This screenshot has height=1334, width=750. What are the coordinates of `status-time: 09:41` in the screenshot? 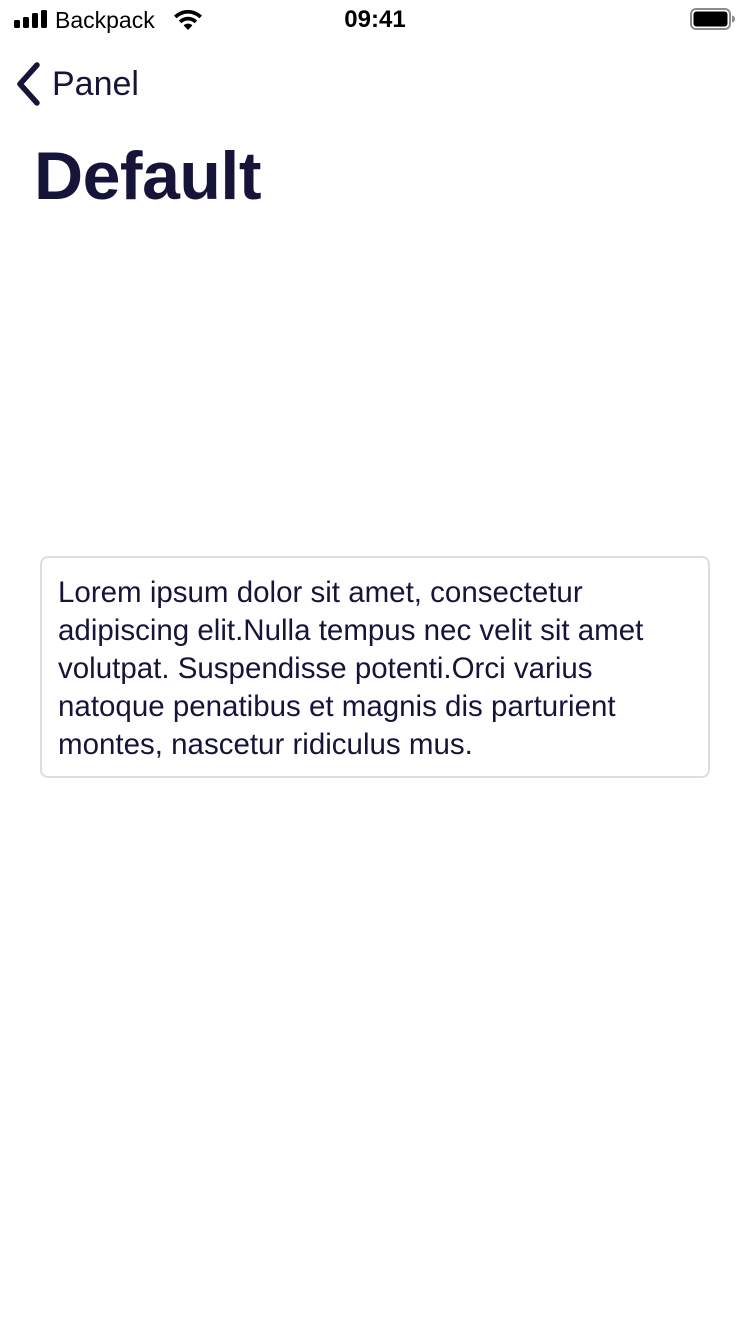 It's located at (375, 19).